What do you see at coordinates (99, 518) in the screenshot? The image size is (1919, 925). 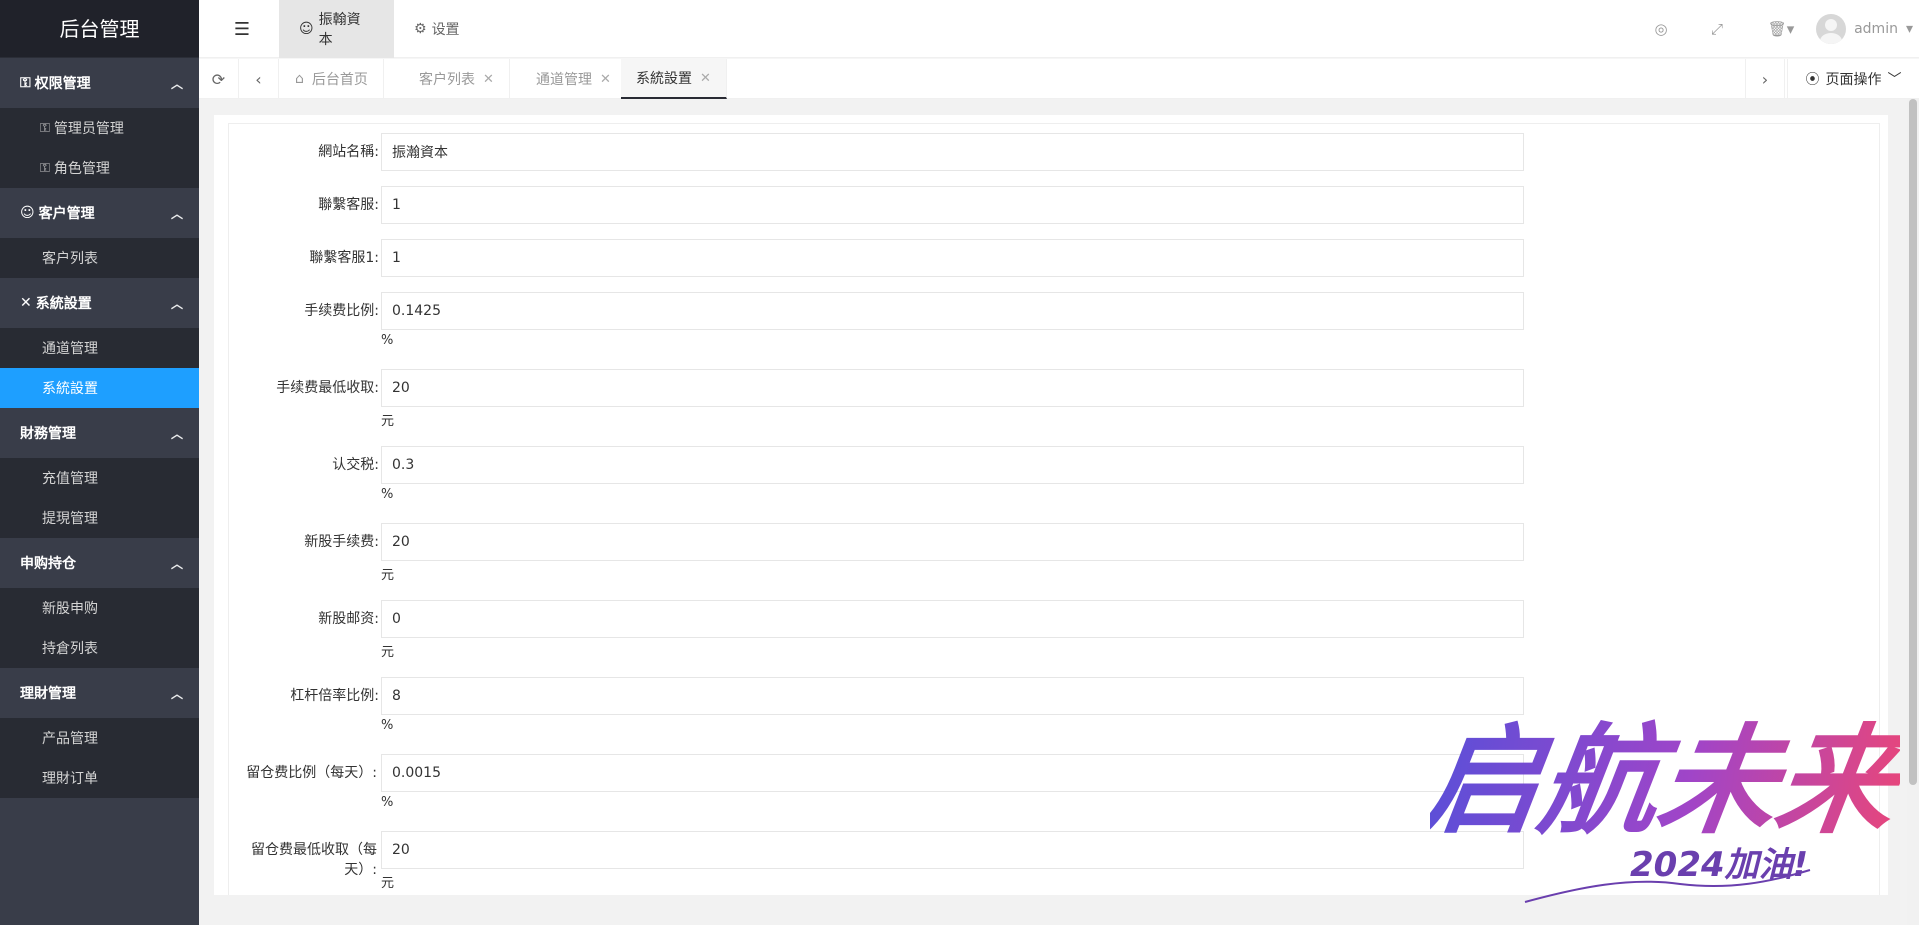 I see `sidebar-item-withdrawals: 提現管理` at bounding box center [99, 518].